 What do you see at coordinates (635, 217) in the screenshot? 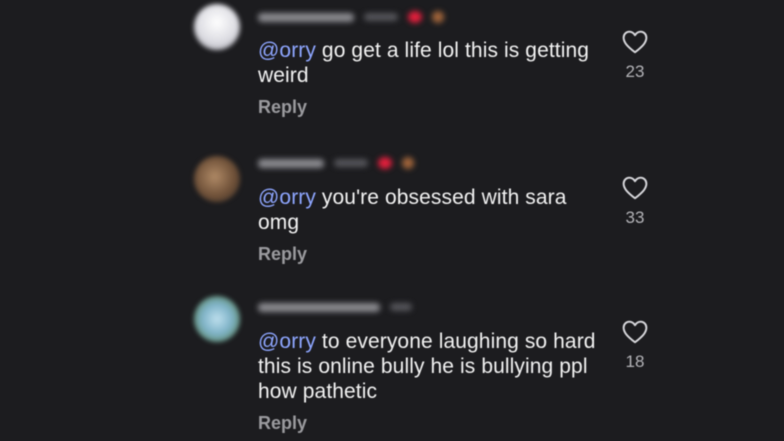
I see `like-count: 33` at bounding box center [635, 217].